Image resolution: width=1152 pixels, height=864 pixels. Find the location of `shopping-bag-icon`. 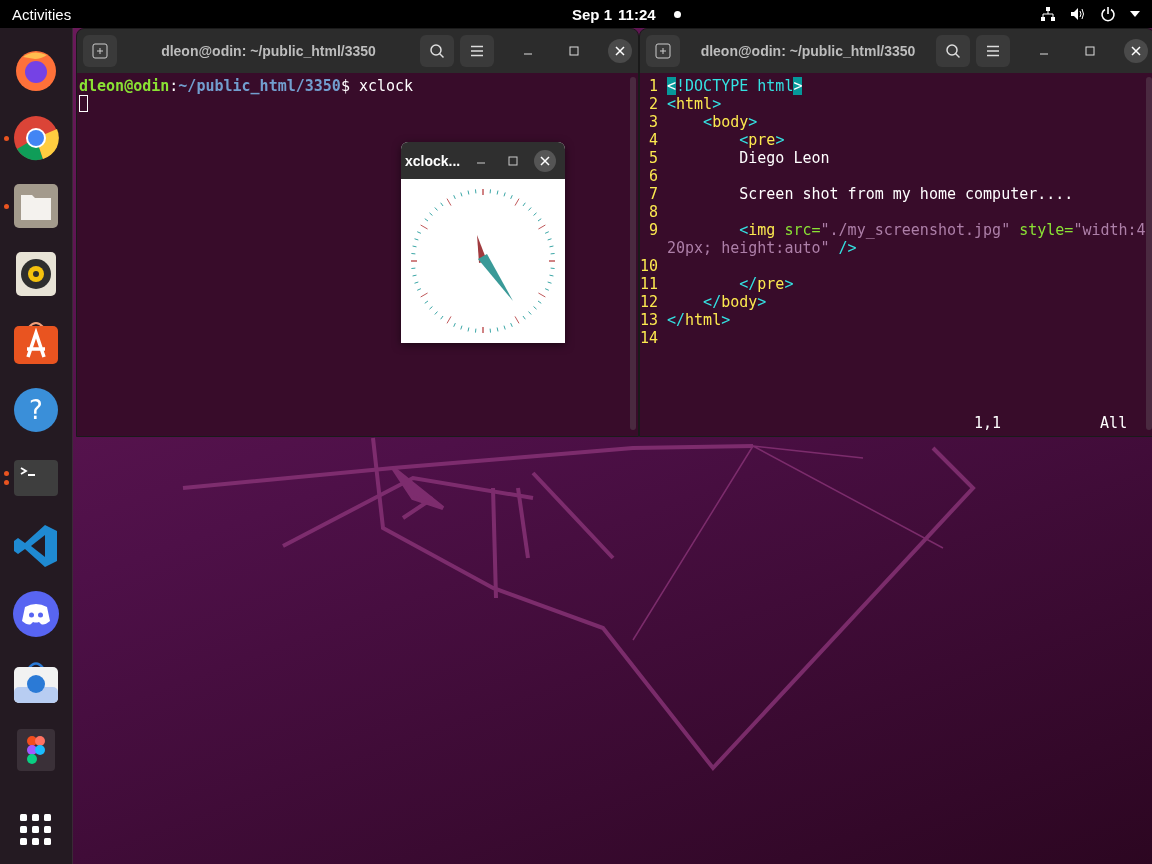

shopping-bag-icon is located at coordinates (36, 342).